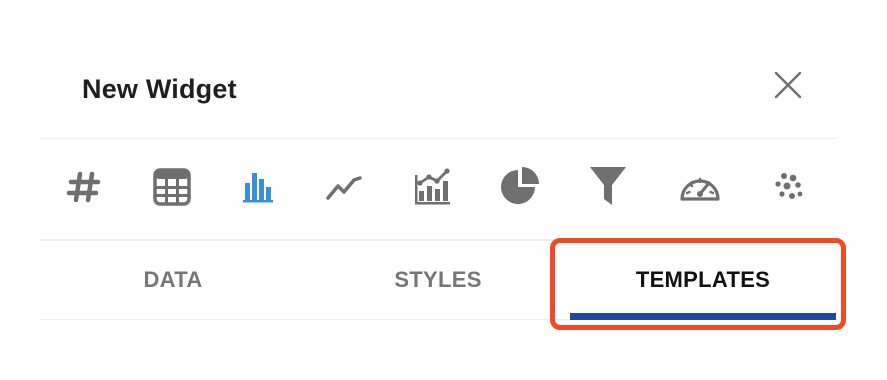 This screenshot has height=380, width=887. Describe the element at coordinates (703, 280) in the screenshot. I see `tab-templates: TEMPLATES` at that location.